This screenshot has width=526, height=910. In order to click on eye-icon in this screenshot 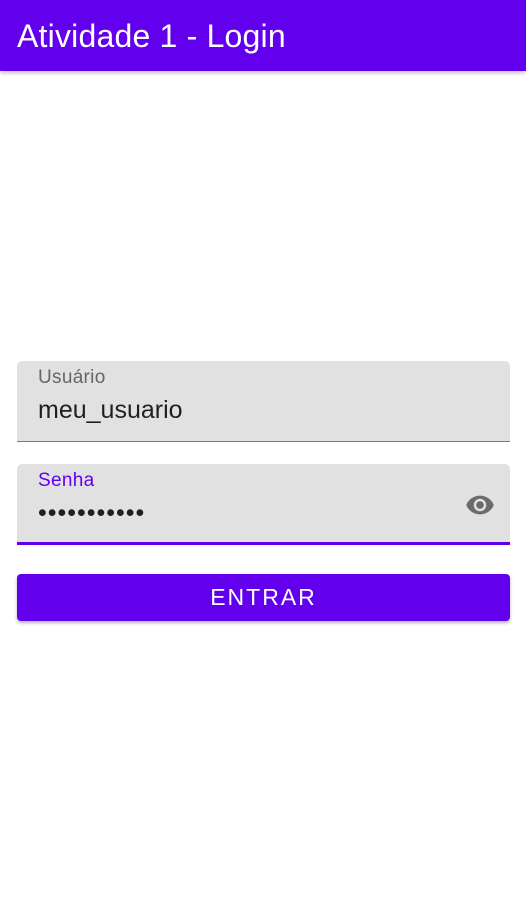, I will do `click(480, 505)`.